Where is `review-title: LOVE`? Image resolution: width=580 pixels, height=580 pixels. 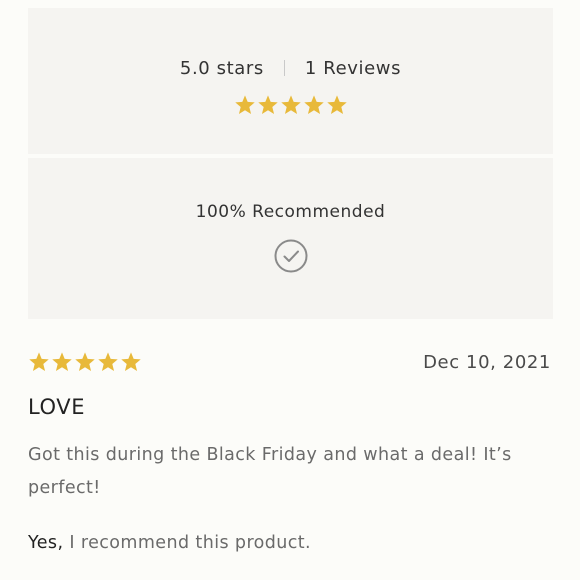 review-title: LOVE is located at coordinates (57, 407).